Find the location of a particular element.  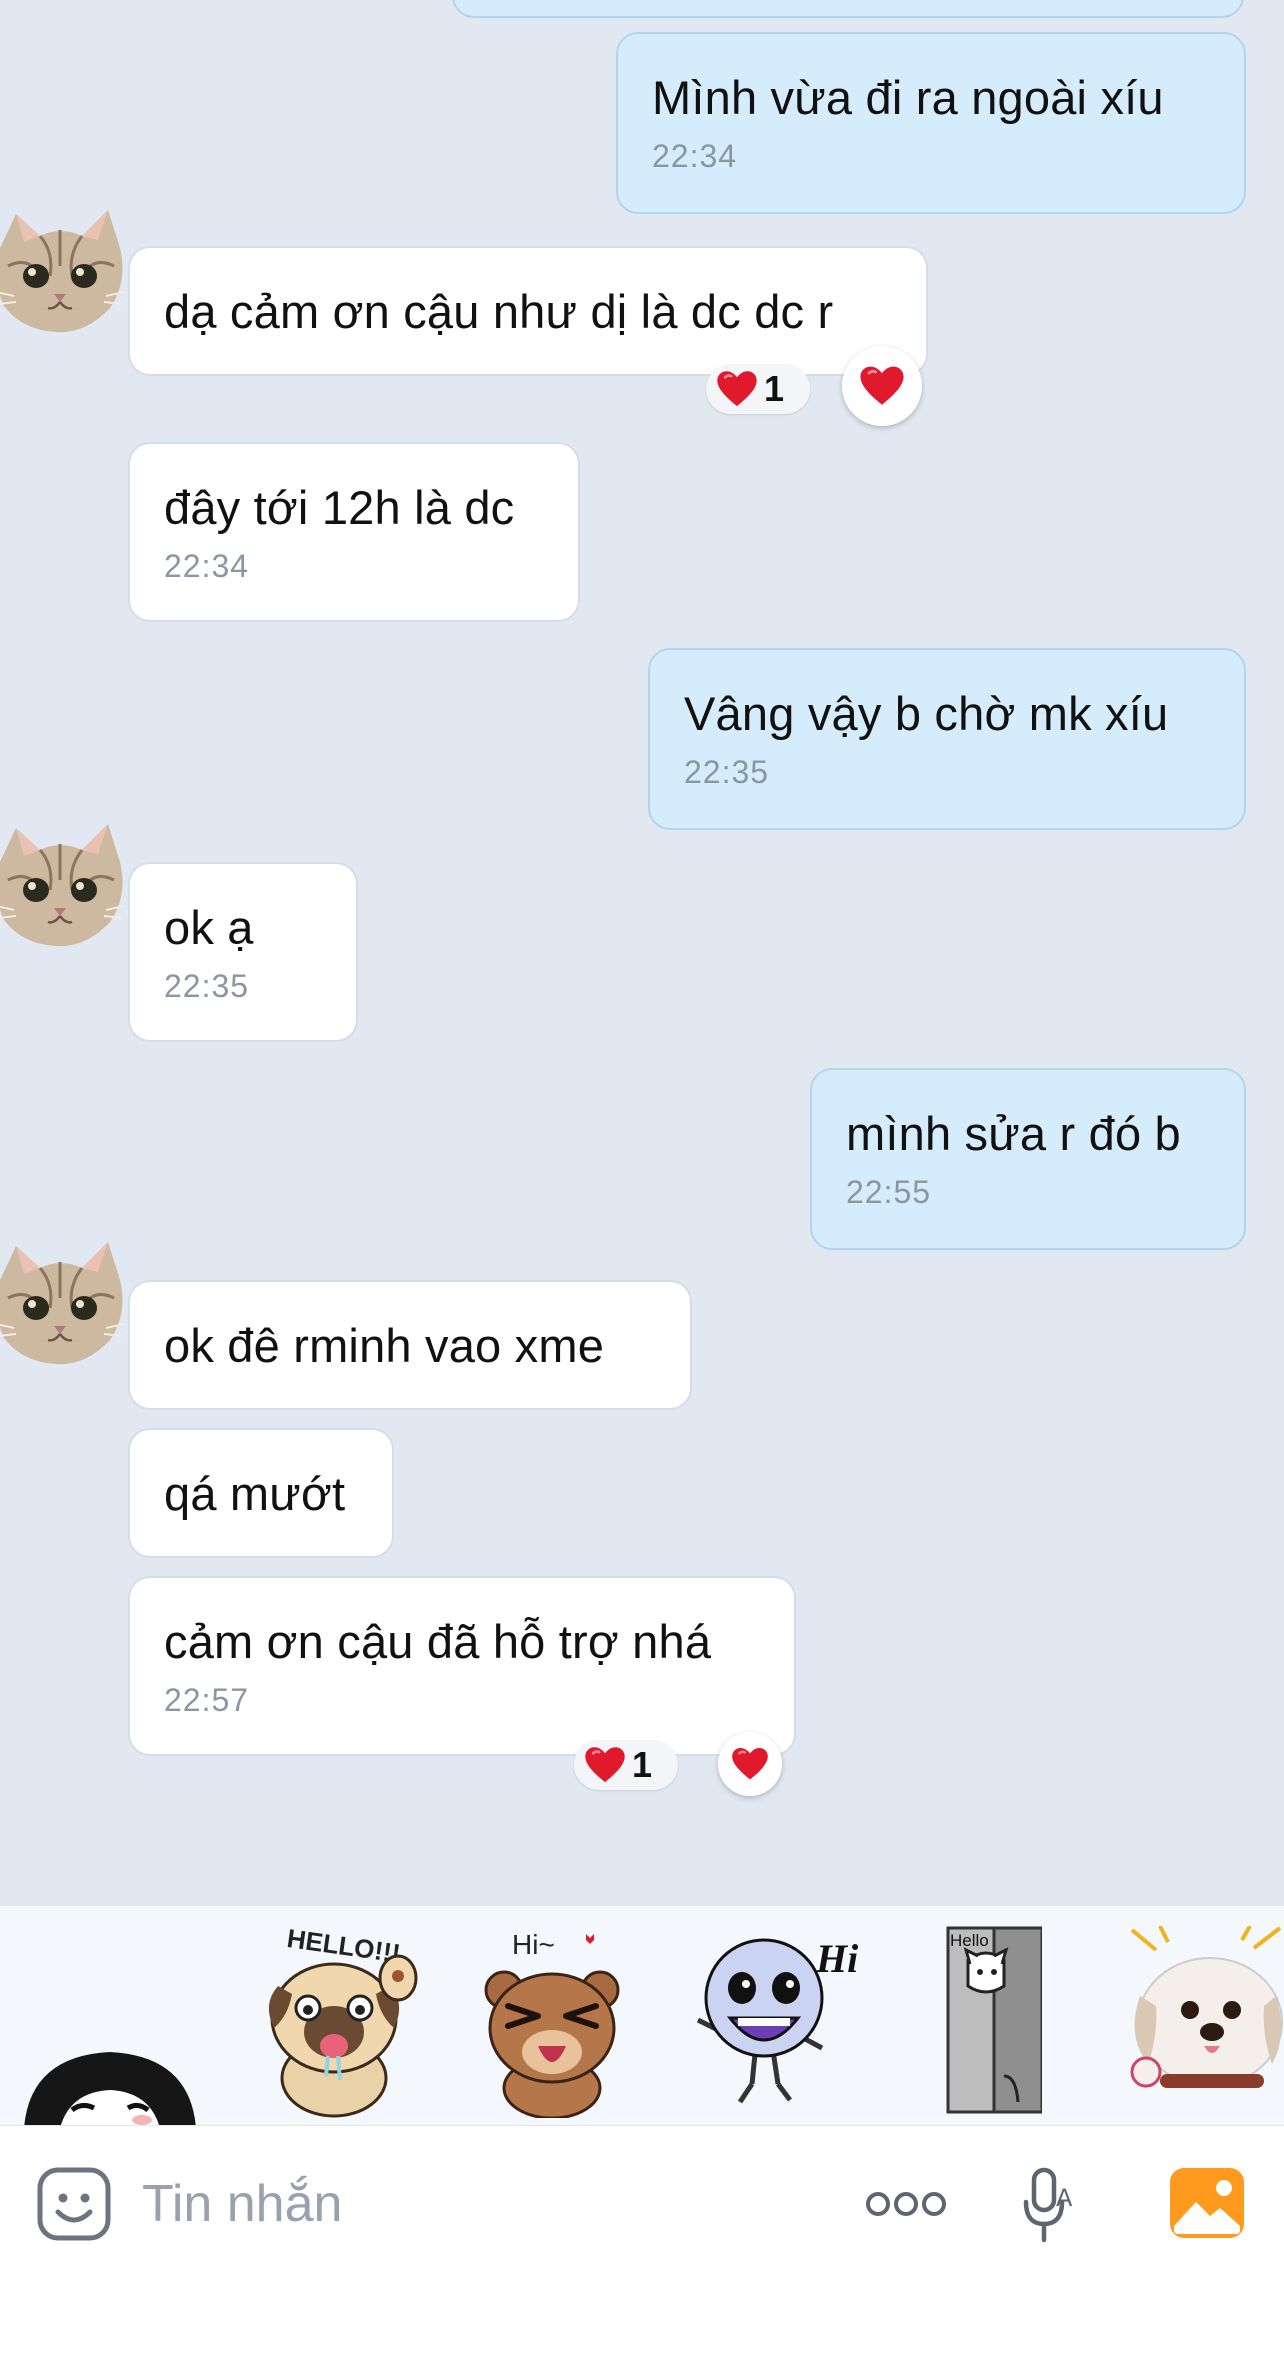

message-text: qá mướt is located at coordinates (255, 1493).